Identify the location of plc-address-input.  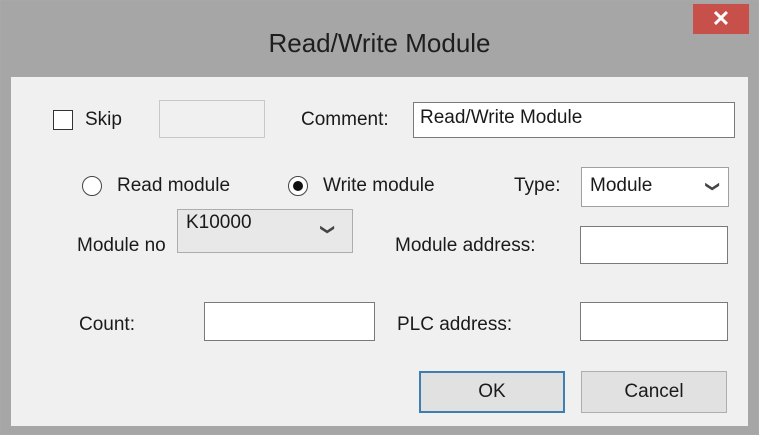
(654, 321).